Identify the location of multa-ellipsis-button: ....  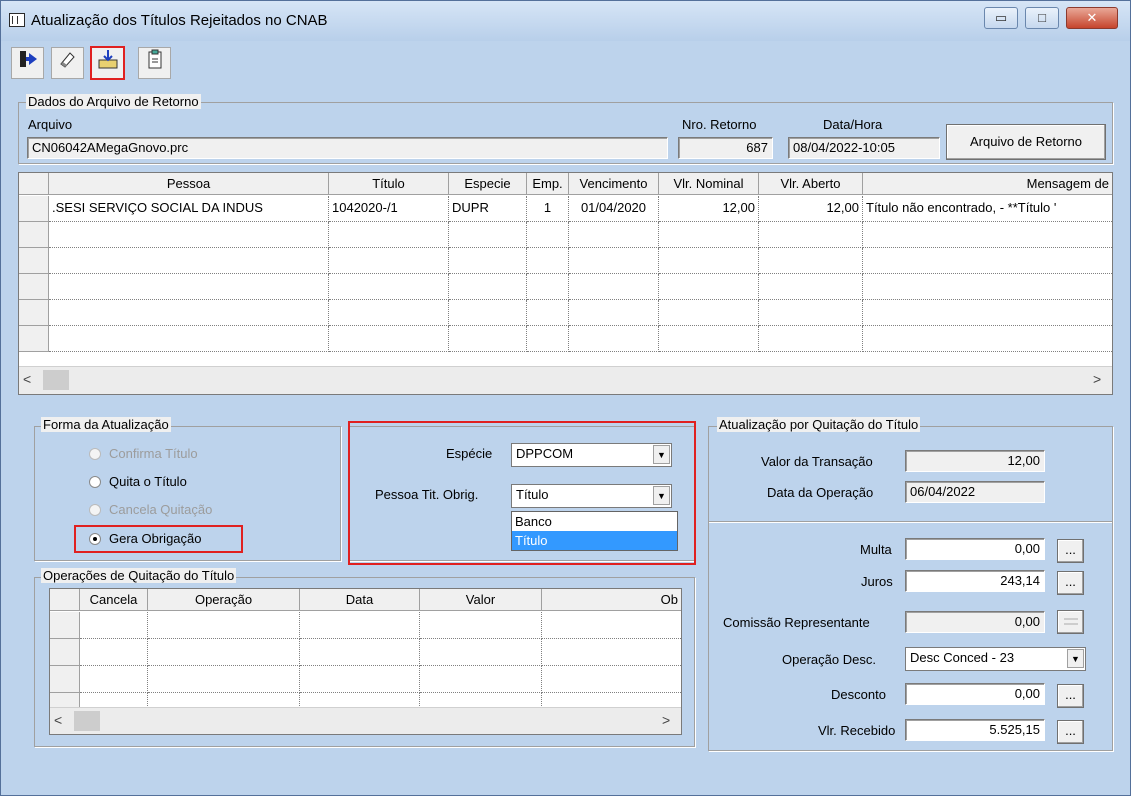
(1070, 551).